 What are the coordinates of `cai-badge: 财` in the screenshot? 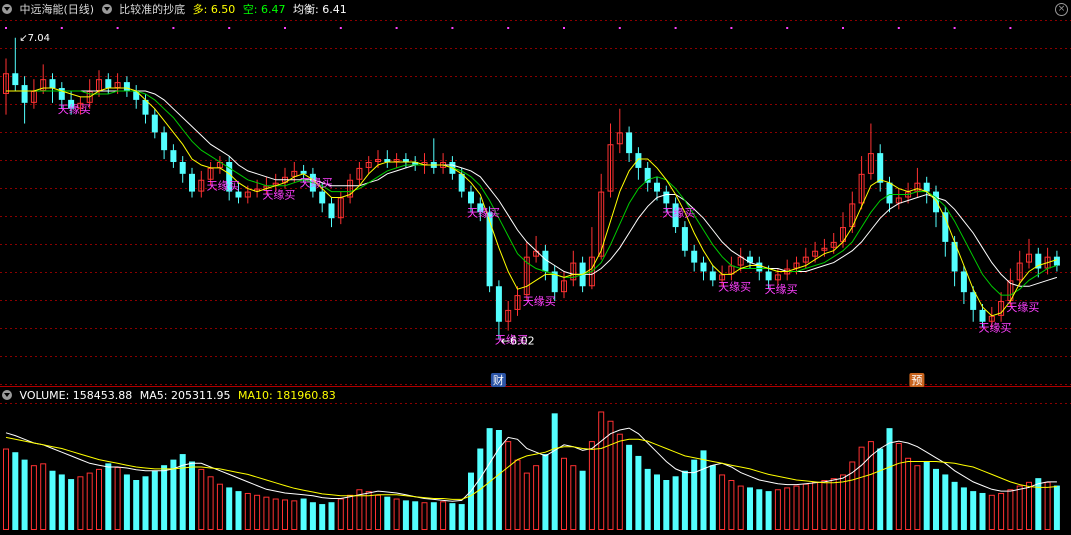 It's located at (498, 380).